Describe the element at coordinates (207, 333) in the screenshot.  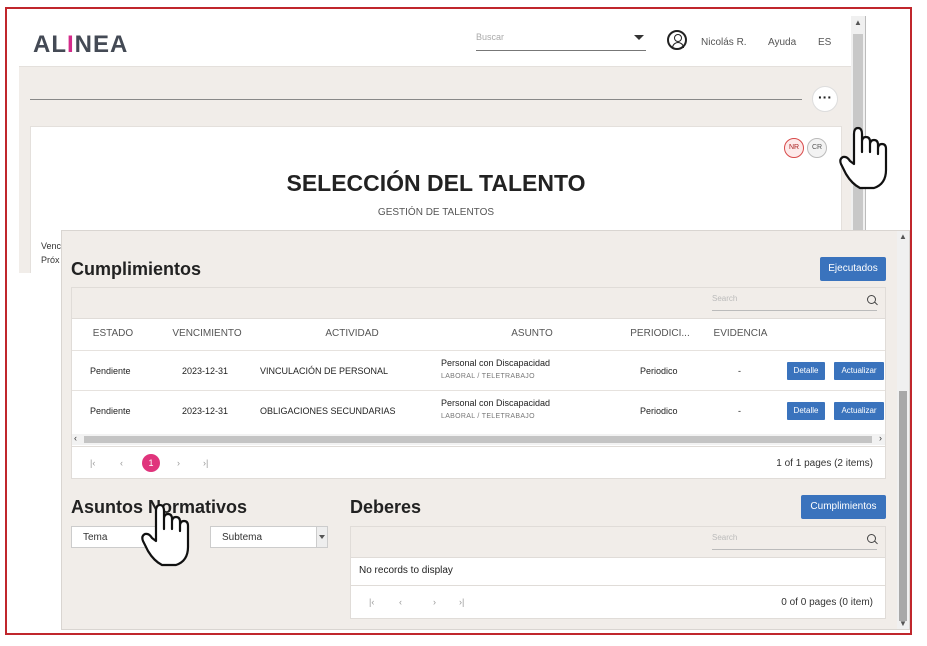
I see `column-header-vencimiento: VENCIMIENTO` at that location.